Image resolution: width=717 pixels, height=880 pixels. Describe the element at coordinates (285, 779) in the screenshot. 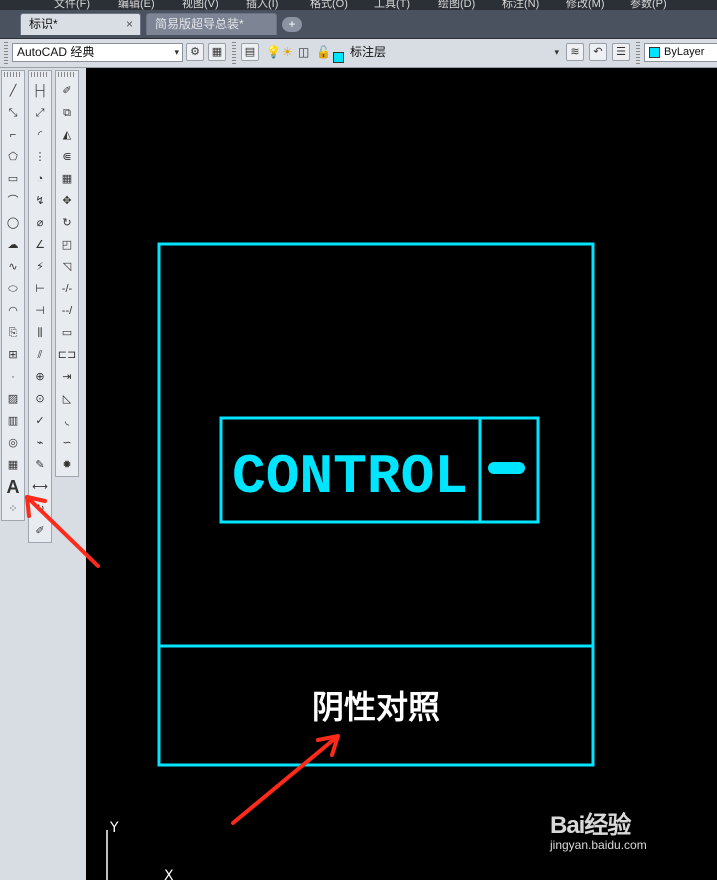

I see `arrow-to-caption` at that location.